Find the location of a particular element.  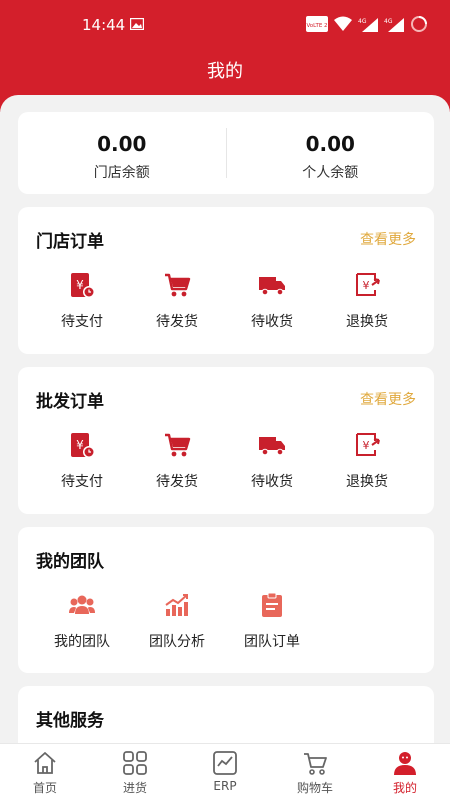

wholesale-orders-grid: ¥ 待支付 待发货 待收货 ¥ 退换货 is located at coordinates (226, 466).